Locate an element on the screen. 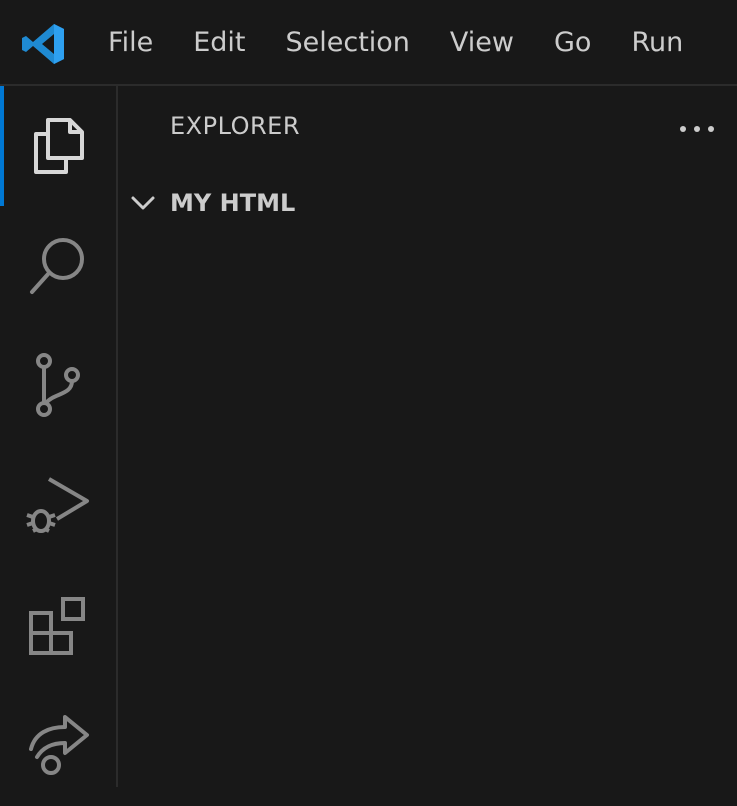 This screenshot has height=806, width=737. title-bar: File Edit Selection View Go Run is located at coordinates (368, 43).